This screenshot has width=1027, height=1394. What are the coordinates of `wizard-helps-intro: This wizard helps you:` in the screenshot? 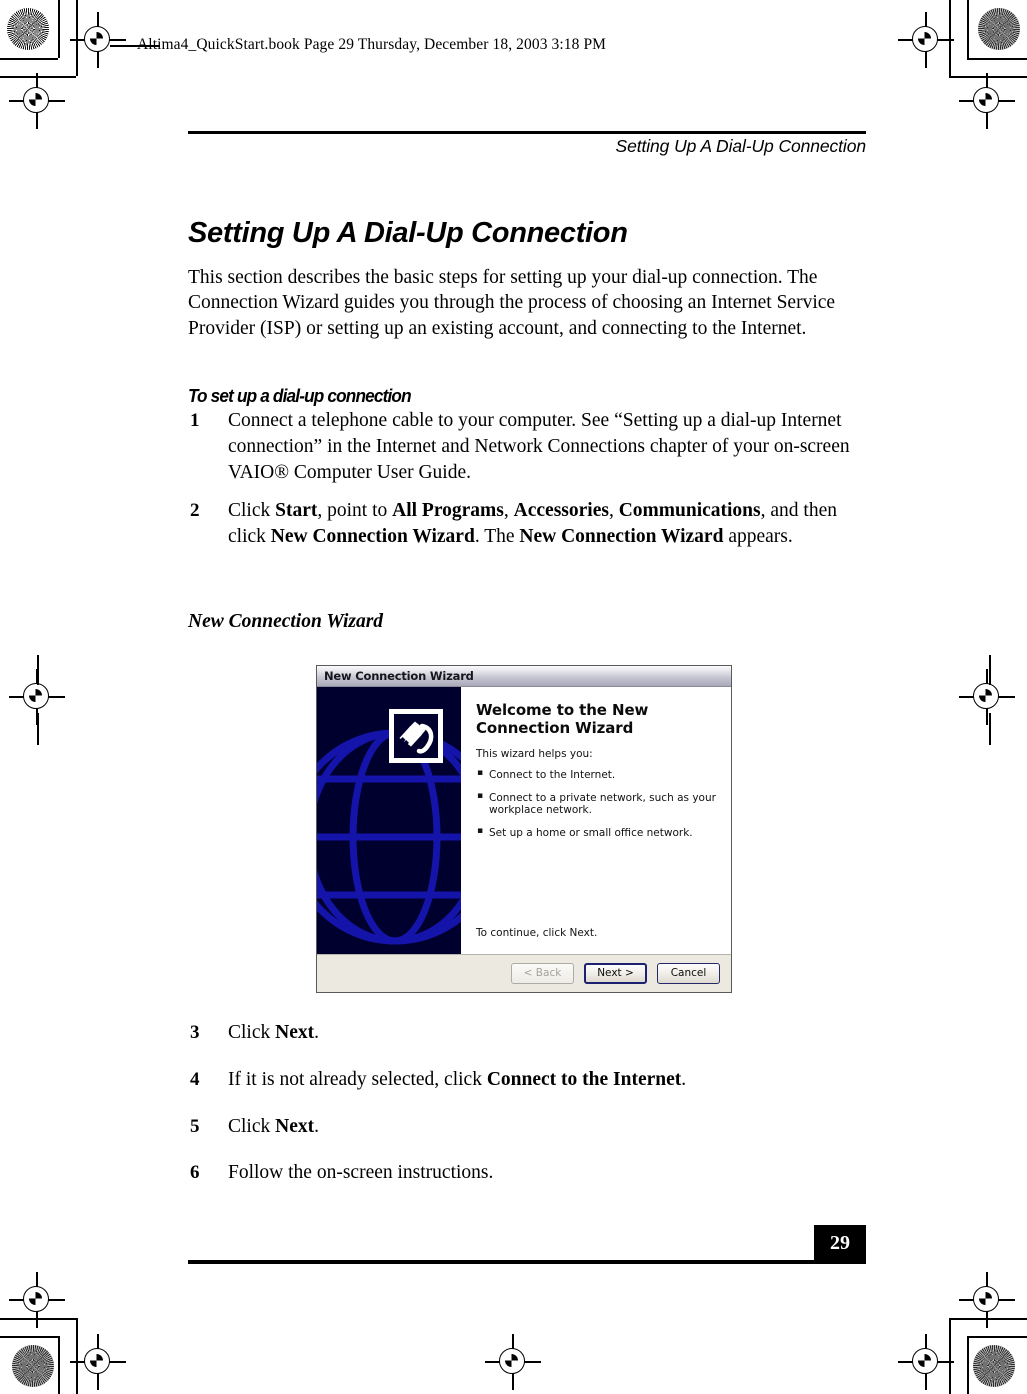 It's located at (534, 754).